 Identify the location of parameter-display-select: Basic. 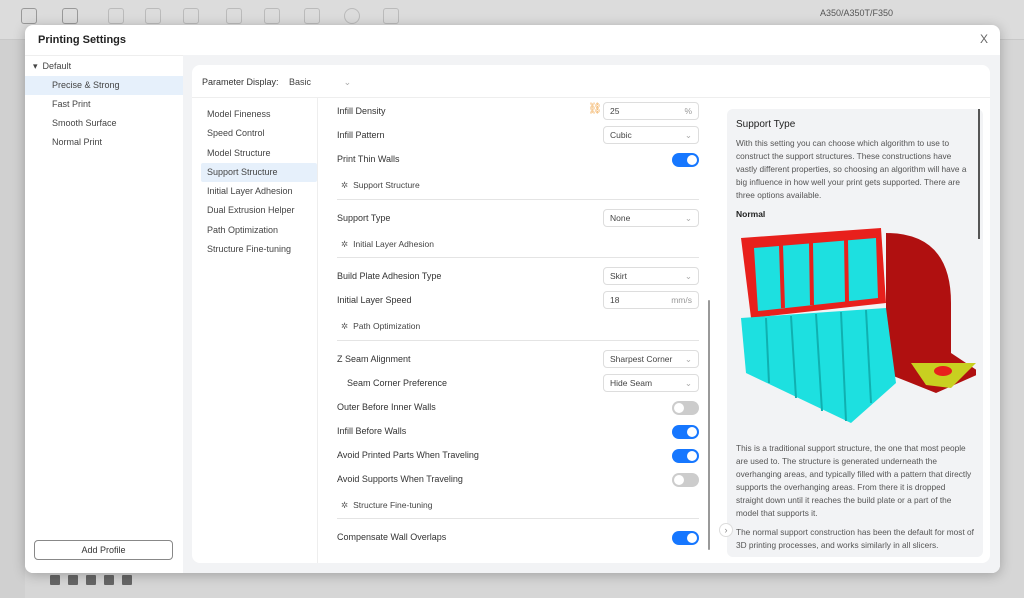
(300, 82).